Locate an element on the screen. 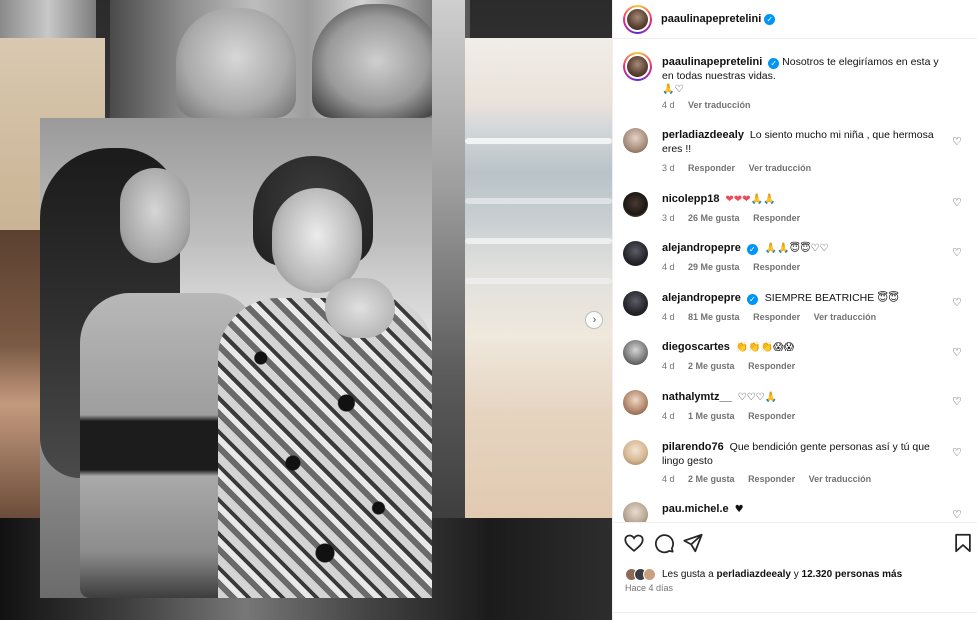 This screenshot has height=620, width=977. comment-meta: 4 d 1 Me gusta Responder is located at coordinates (734, 416).